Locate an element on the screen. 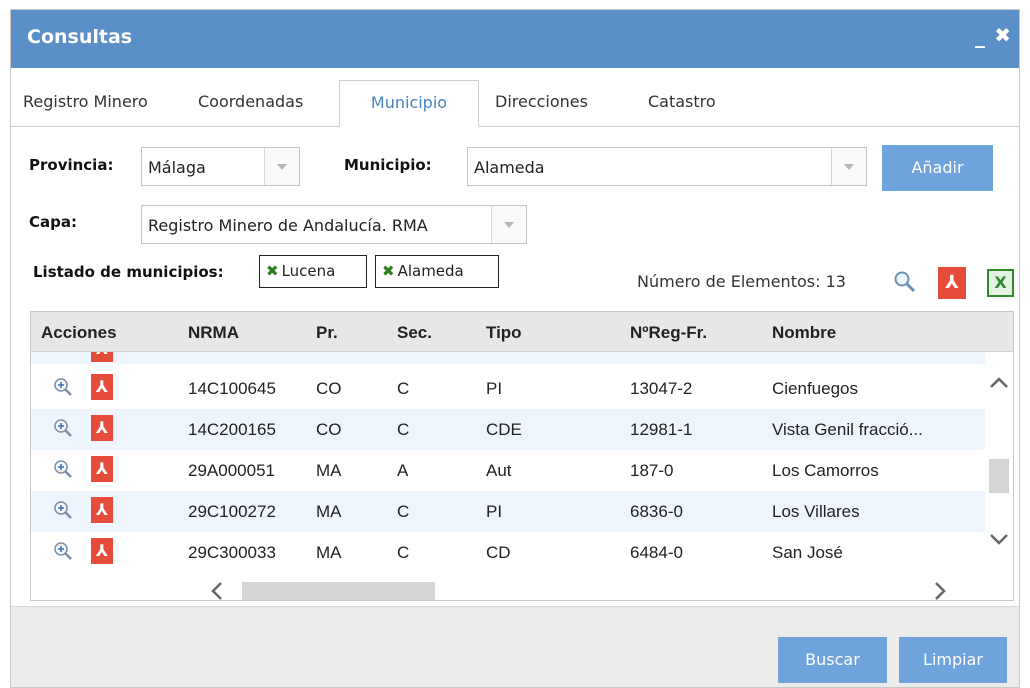 The height and width of the screenshot is (688, 1030). cell-nrma: 29A000051 is located at coordinates (231, 470).